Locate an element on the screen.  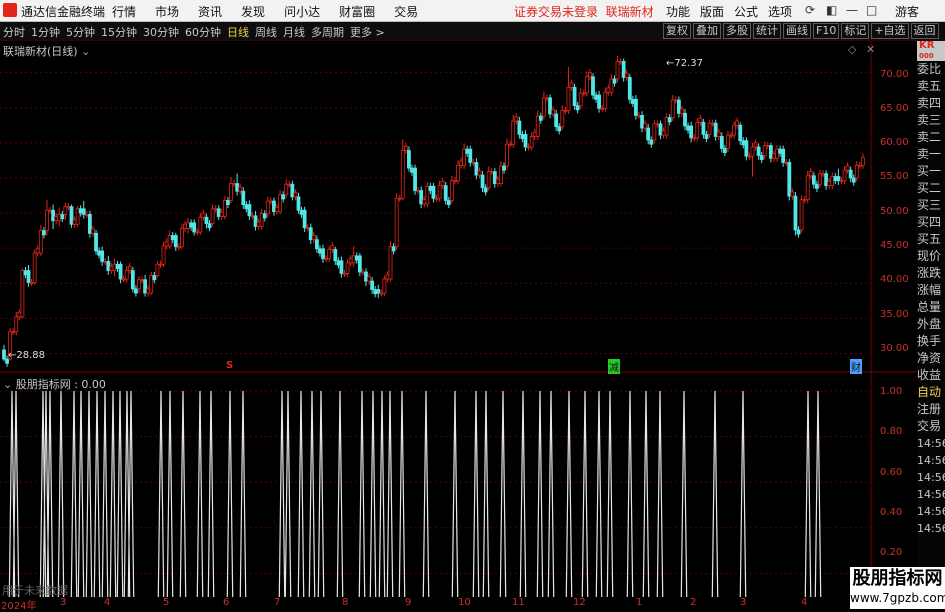
f10-button: F10 is located at coordinates (826, 31).